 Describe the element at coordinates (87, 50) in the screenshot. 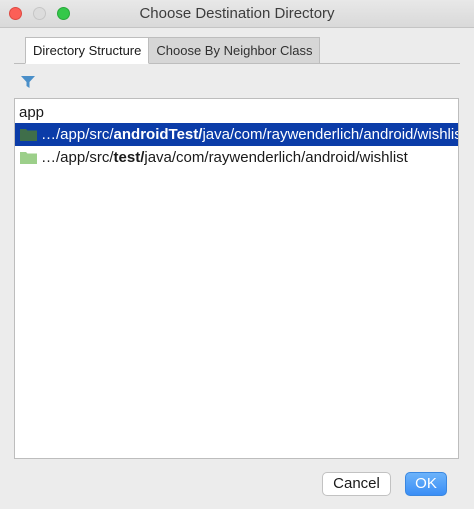

I see `tab-directory-structure: Directory Structure` at that location.